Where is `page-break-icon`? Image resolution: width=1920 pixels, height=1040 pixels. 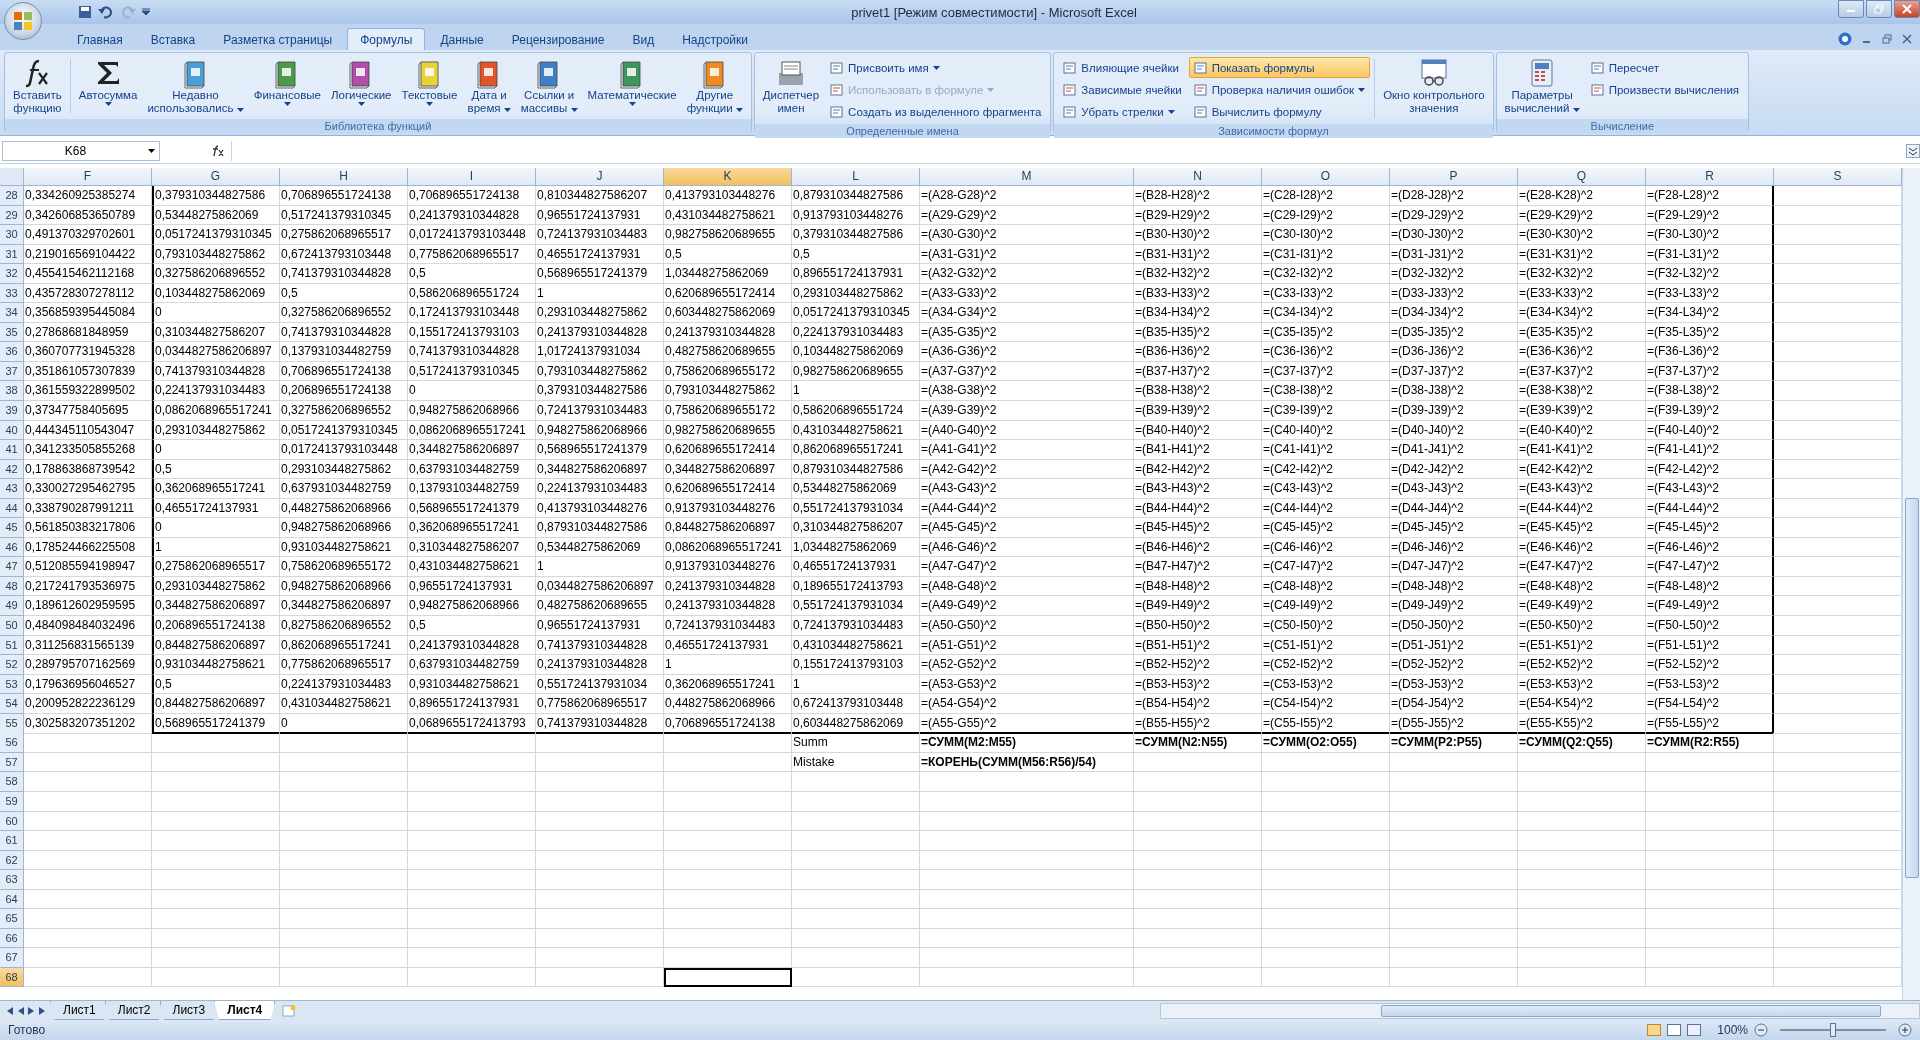
page-break-icon is located at coordinates (1694, 1030).